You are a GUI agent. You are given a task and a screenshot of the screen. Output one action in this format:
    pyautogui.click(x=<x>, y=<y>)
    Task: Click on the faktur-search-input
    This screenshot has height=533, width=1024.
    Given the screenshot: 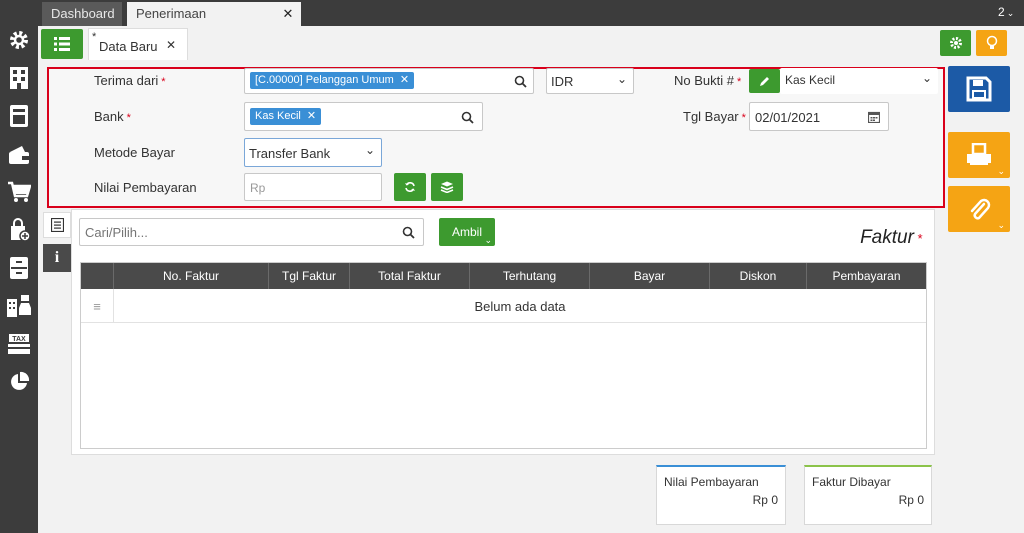 What is the action you would take?
    pyautogui.click(x=235, y=232)
    